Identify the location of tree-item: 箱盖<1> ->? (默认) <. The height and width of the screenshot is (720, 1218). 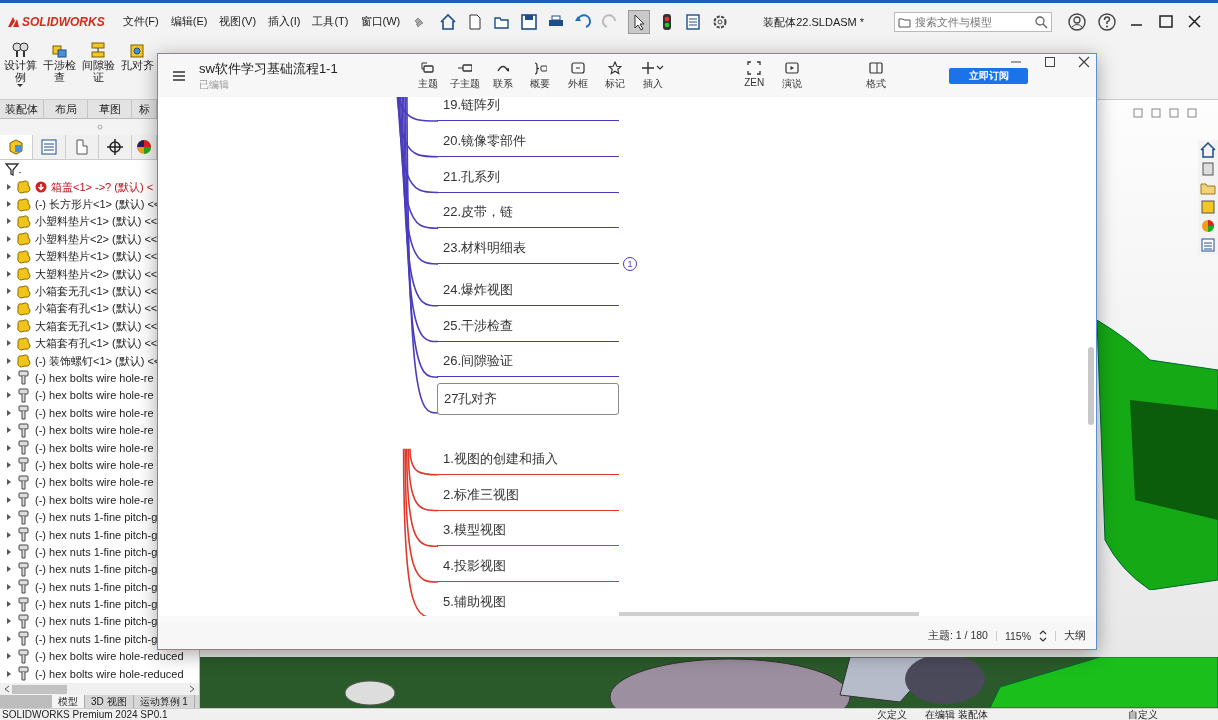
(102, 186).